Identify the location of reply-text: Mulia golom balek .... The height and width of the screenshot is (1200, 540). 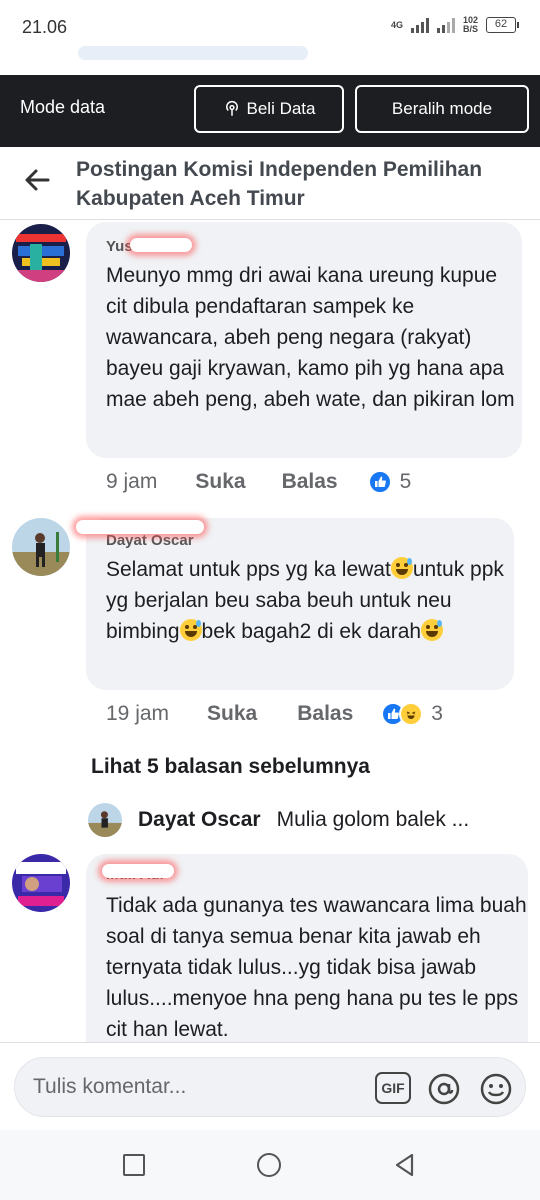
(373, 819).